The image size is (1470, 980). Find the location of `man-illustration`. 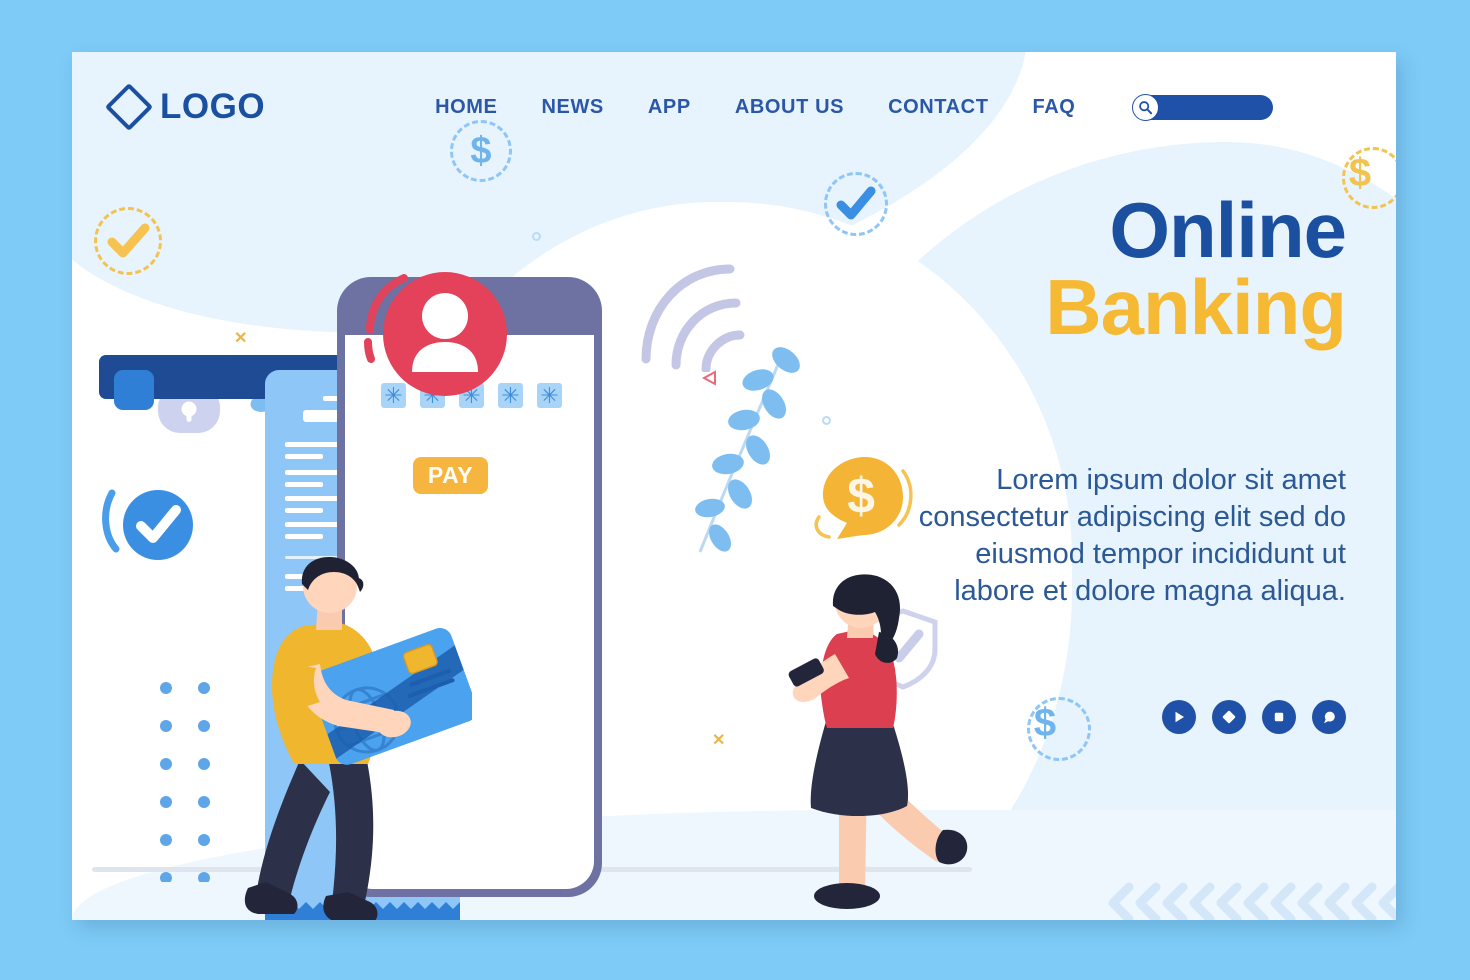

man-illustration is located at coordinates (361, 738).